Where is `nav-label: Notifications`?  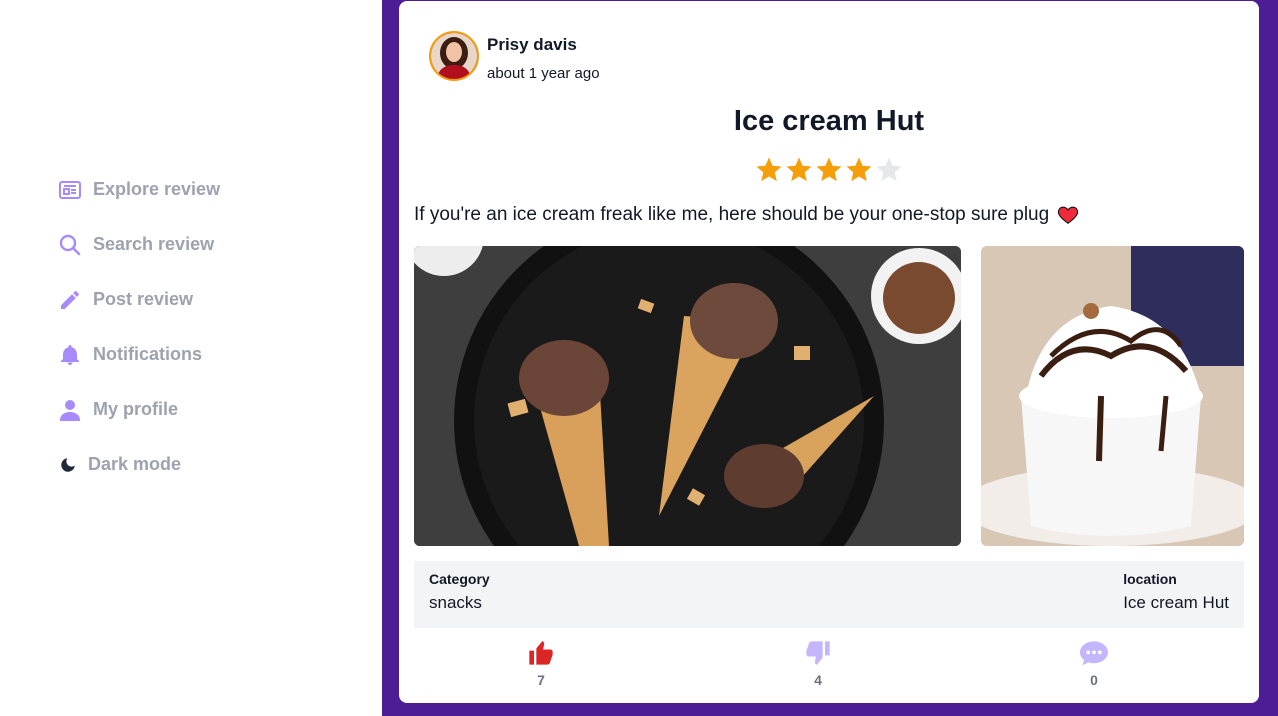
nav-label: Notifications is located at coordinates (148, 354).